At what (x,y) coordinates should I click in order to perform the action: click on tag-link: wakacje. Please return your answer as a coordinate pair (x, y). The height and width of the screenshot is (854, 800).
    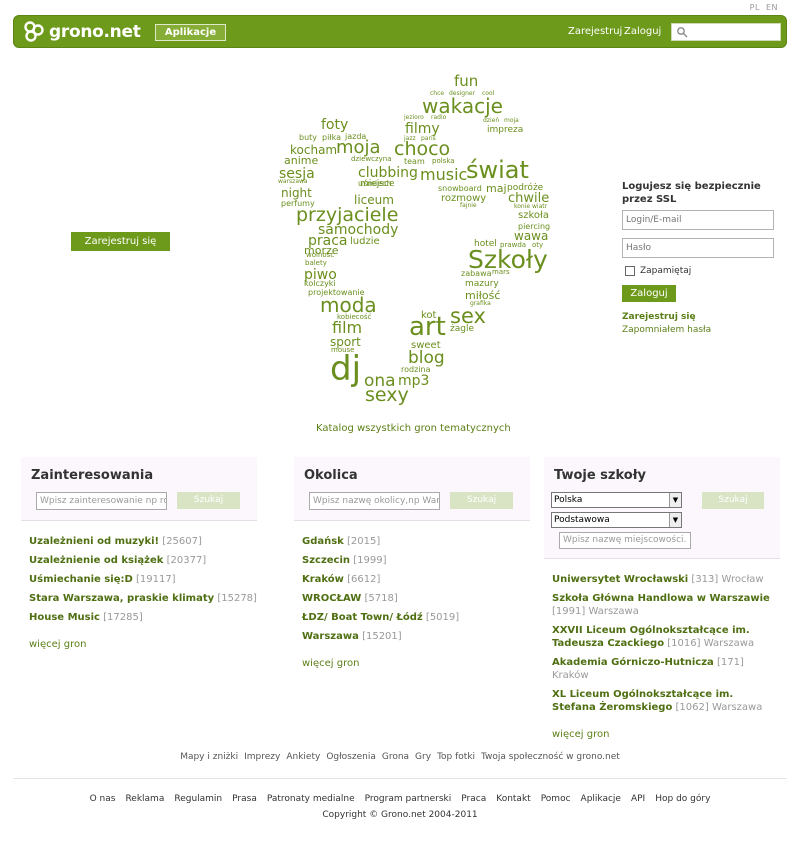
    Looking at the image, I should click on (462, 106).